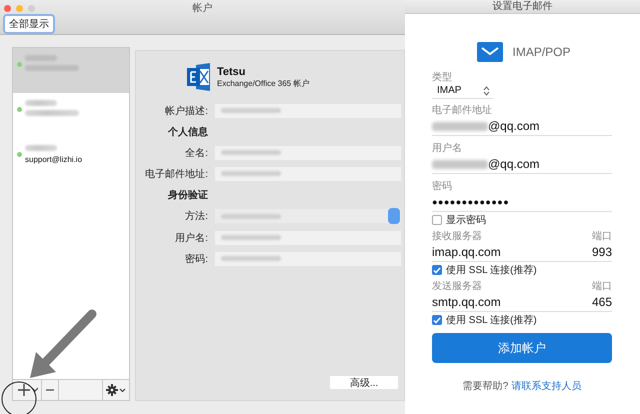 This screenshot has width=640, height=414. What do you see at coordinates (592, 302) in the screenshot?
I see `port-field: 465` at bounding box center [592, 302].